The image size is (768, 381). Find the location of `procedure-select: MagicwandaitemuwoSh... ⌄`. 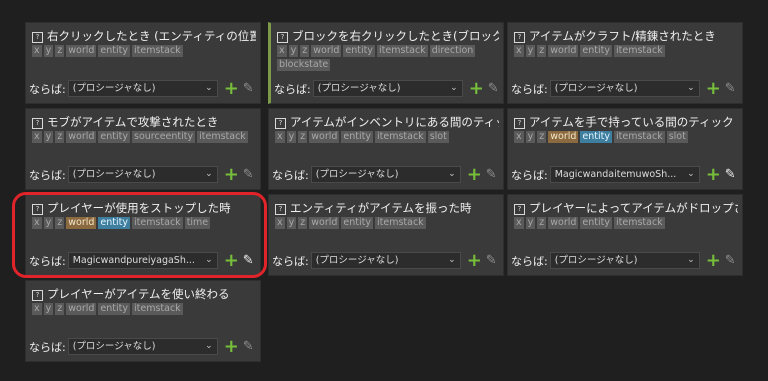

procedure-select: MagicwandaitemuwoSh... ⌄ is located at coordinates (624, 174).